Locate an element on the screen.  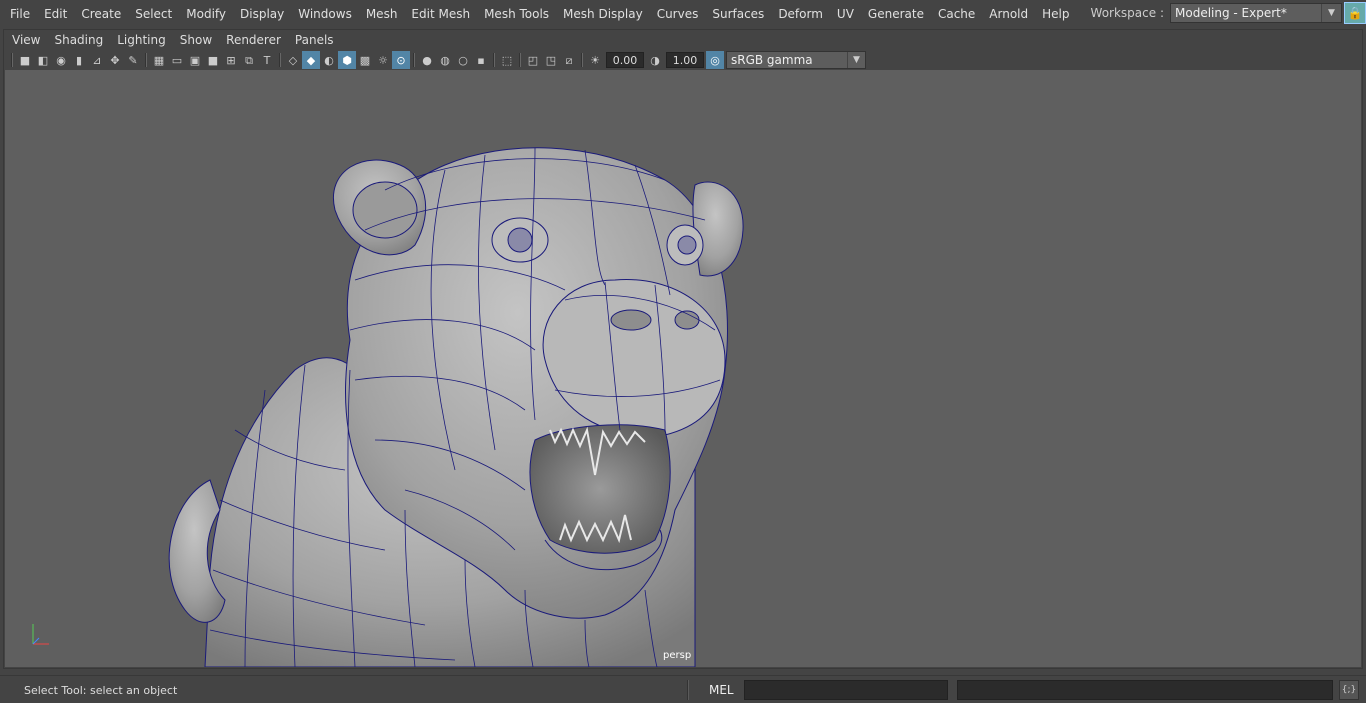
workspace-dropdown: Modeling - Expert* ▼ is located at coordinates (1256, 13).